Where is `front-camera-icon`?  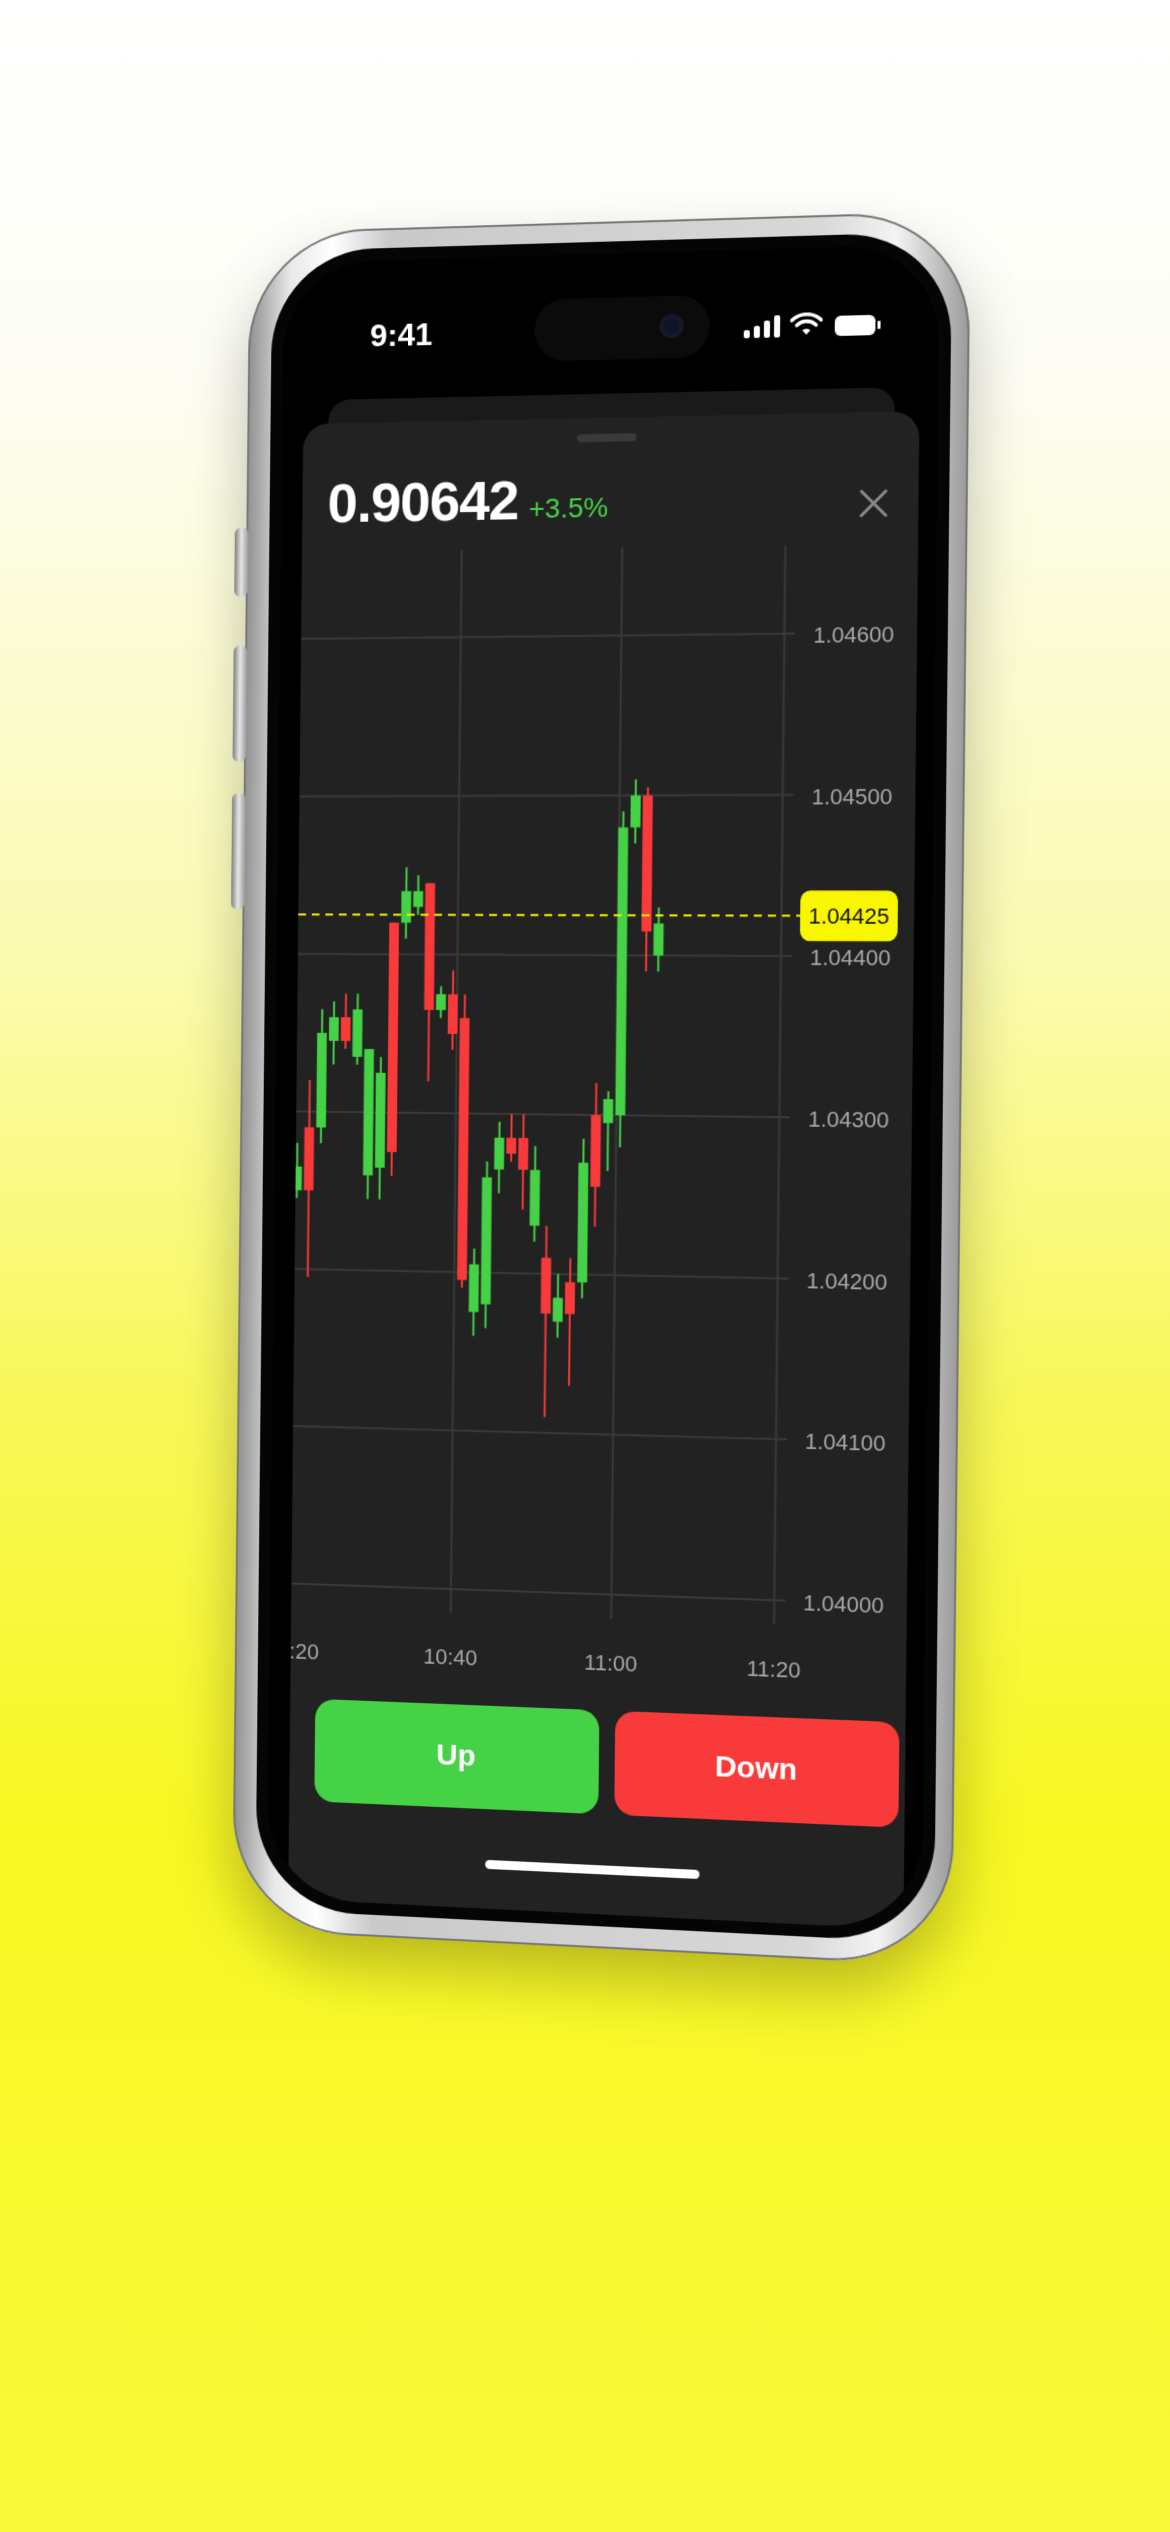 front-camera-icon is located at coordinates (671, 326).